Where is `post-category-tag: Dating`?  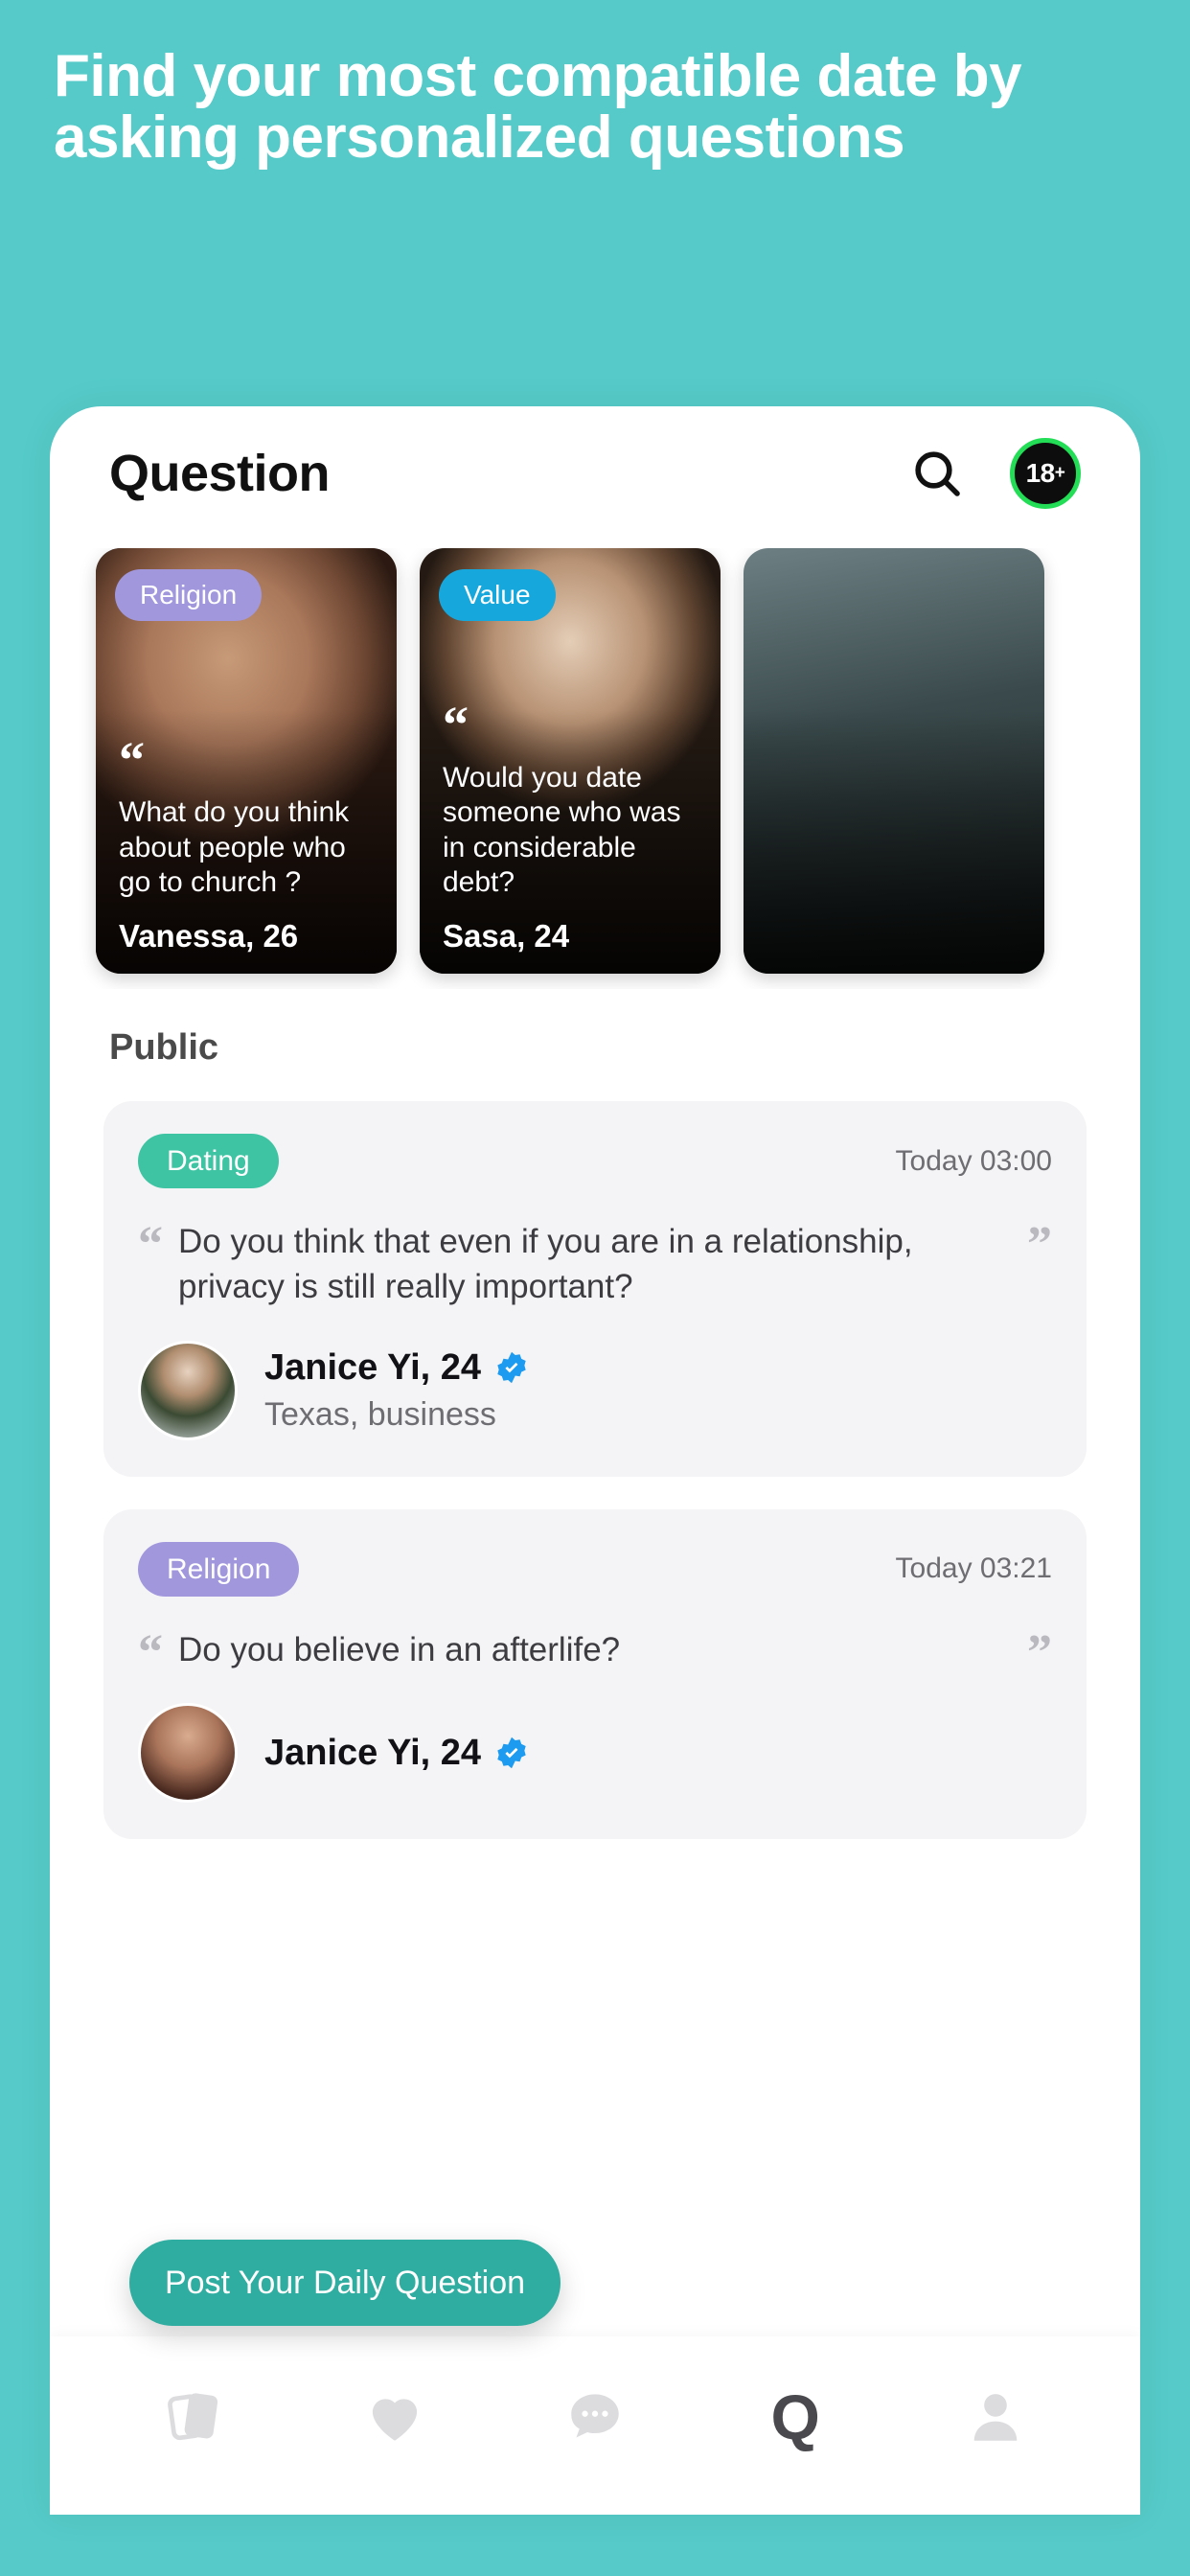 post-category-tag: Dating is located at coordinates (209, 1161).